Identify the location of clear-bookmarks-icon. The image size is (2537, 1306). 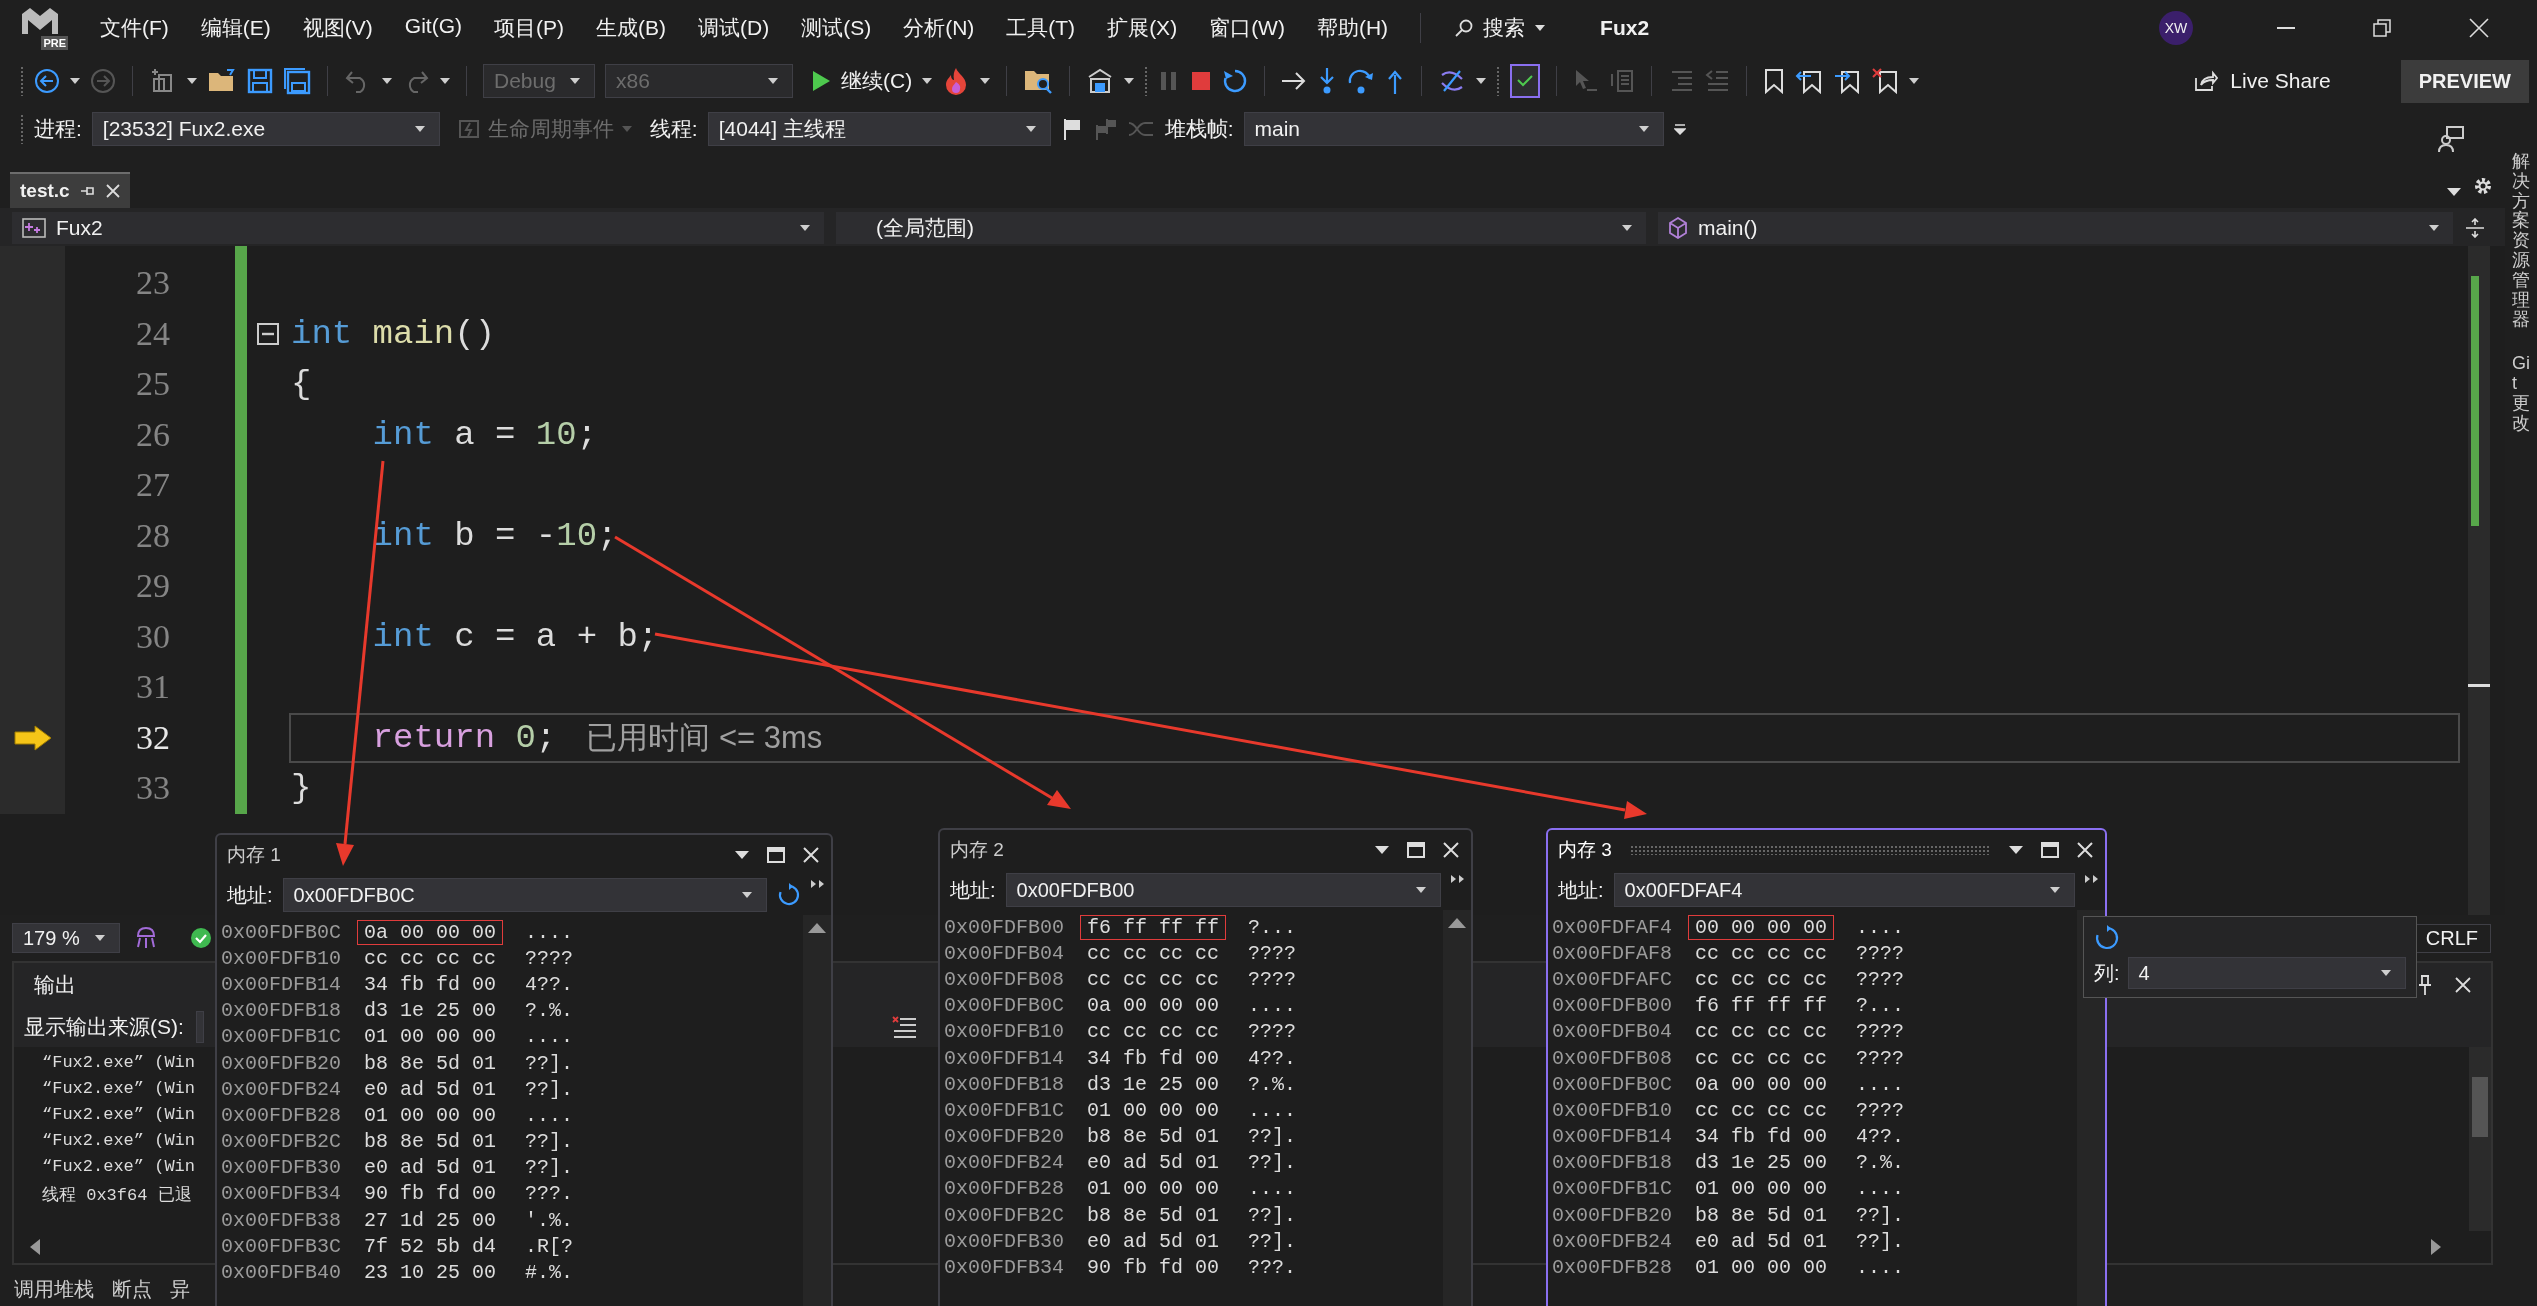
(1885, 81).